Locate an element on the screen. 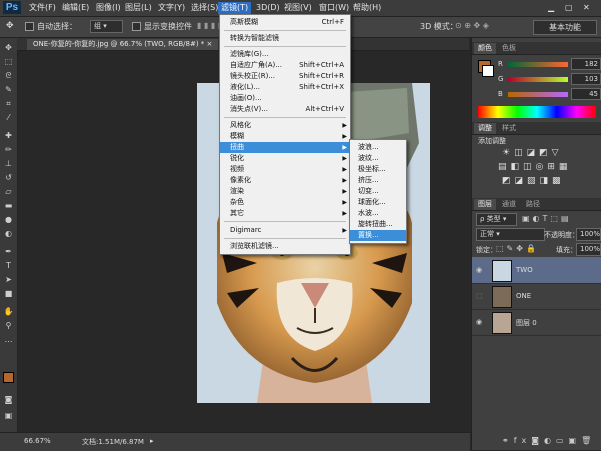  blend-mode-dropdown: 正常 ▾ is located at coordinates (510, 234).